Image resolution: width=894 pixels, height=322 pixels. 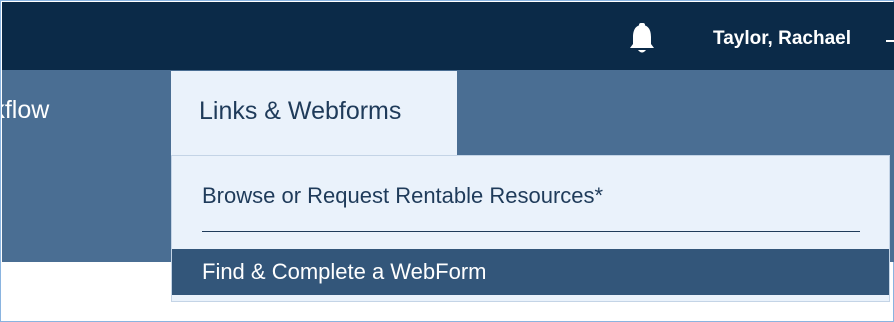 What do you see at coordinates (25, 110) in the screenshot?
I see `nav-item-workflow: rkflow` at bounding box center [25, 110].